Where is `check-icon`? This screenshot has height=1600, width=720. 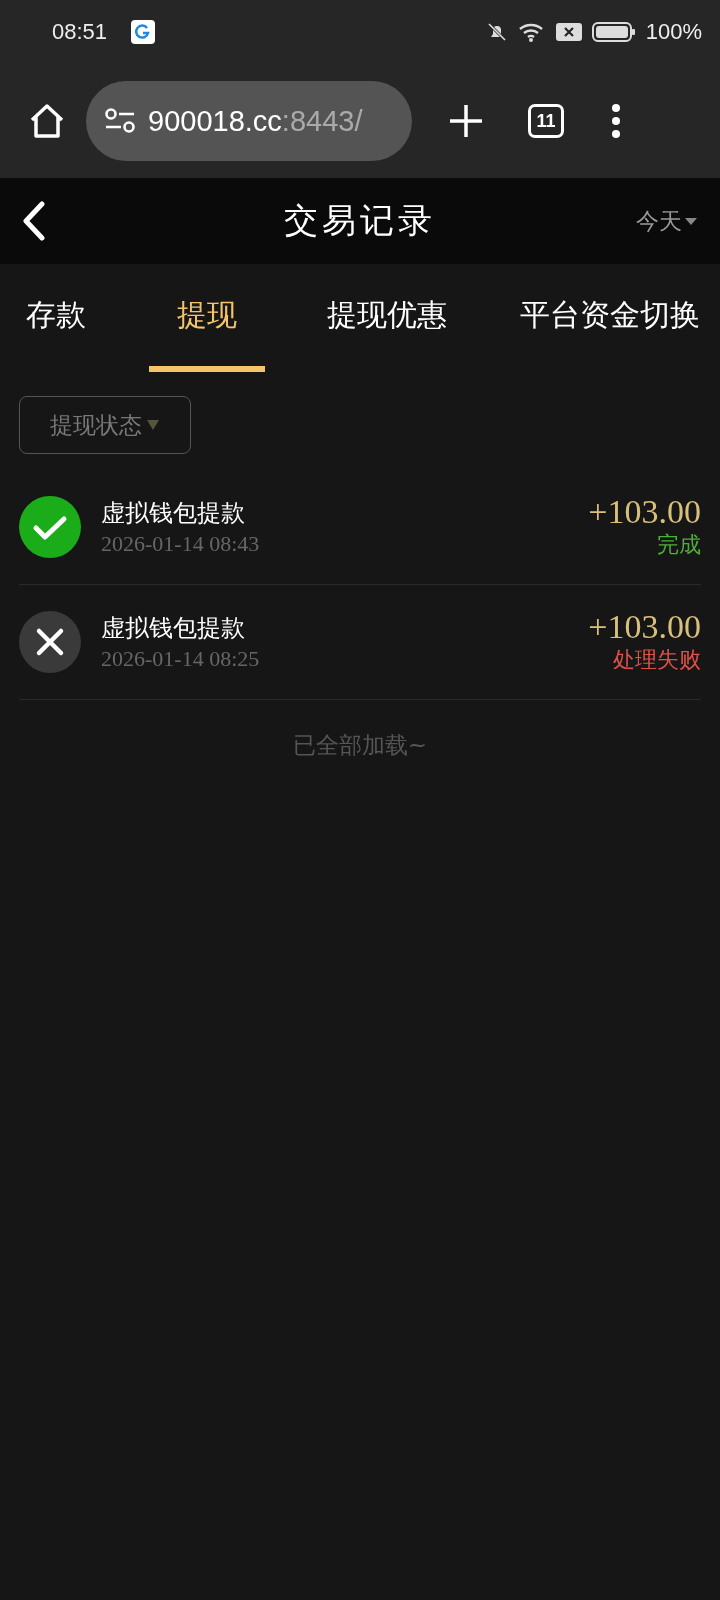
check-icon is located at coordinates (50, 527).